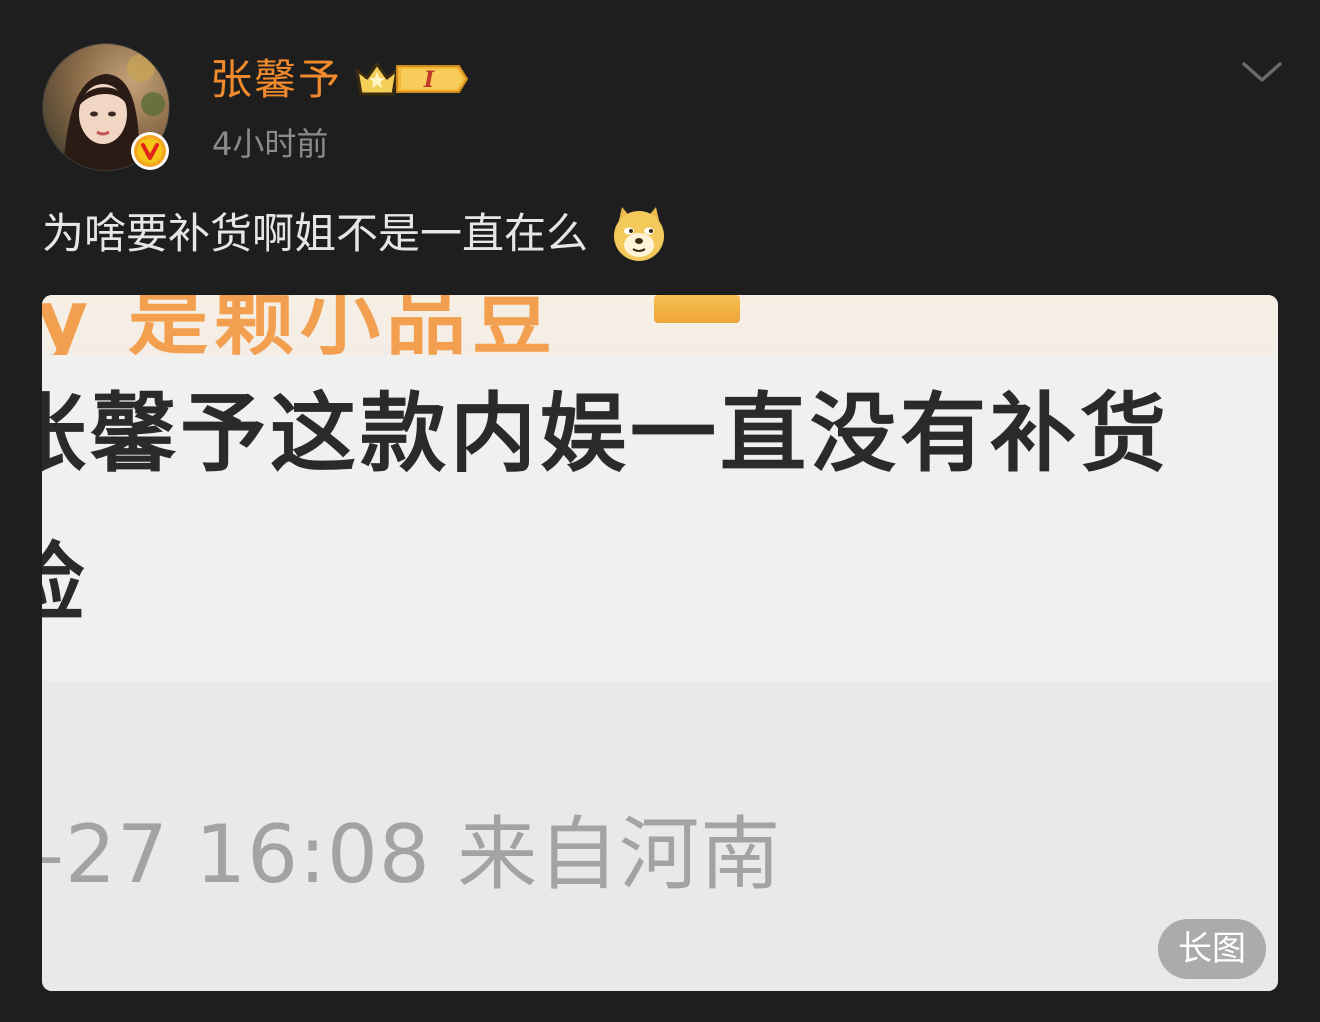 This screenshot has height=1022, width=1320. I want to click on doge-emoji-icon, so click(639, 234).